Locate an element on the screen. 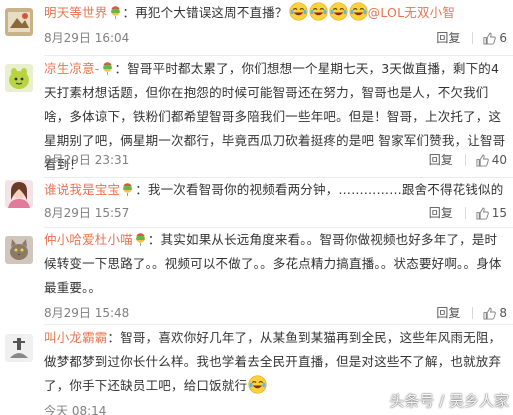  username-link: 凉生凉意- is located at coordinates (72, 68).